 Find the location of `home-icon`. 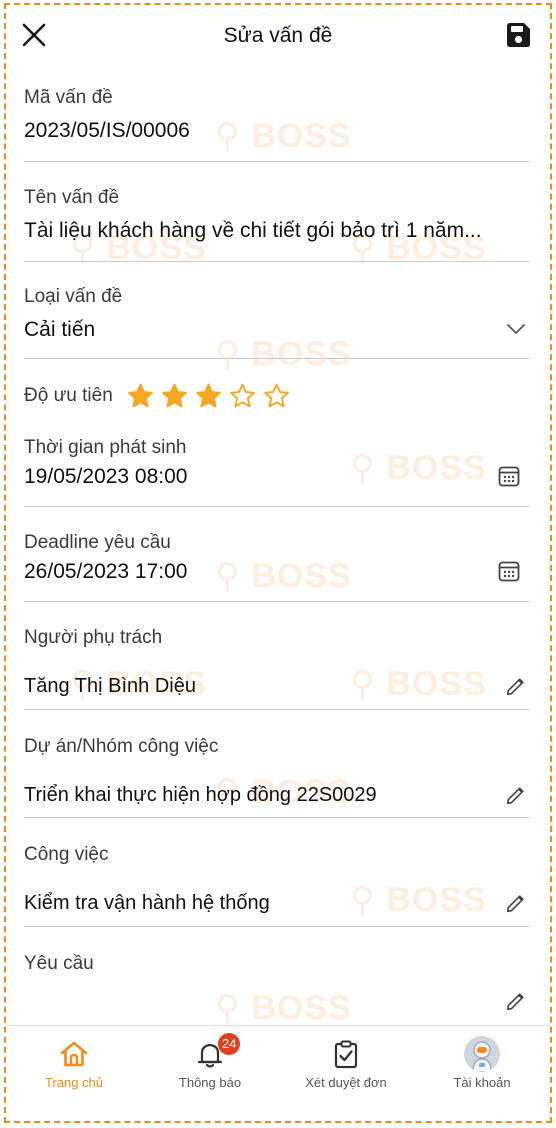

home-icon is located at coordinates (74, 1054).